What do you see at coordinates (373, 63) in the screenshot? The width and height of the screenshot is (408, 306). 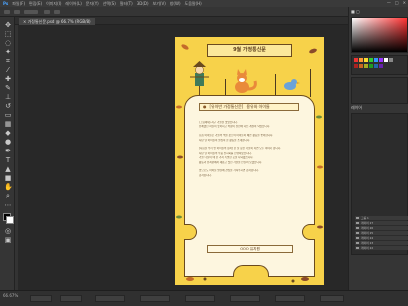 I see `swatch-grid` at bounding box center [373, 63].